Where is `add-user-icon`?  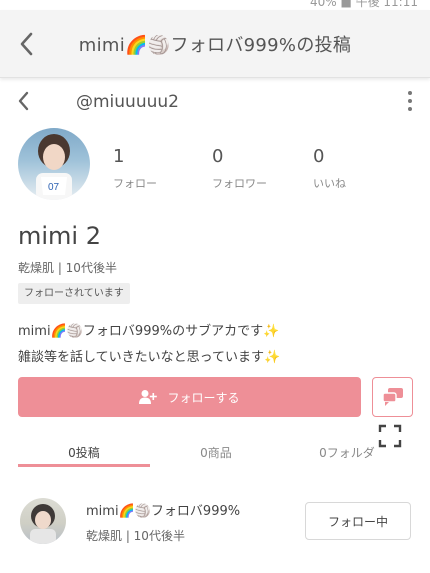 add-user-icon is located at coordinates (148, 397).